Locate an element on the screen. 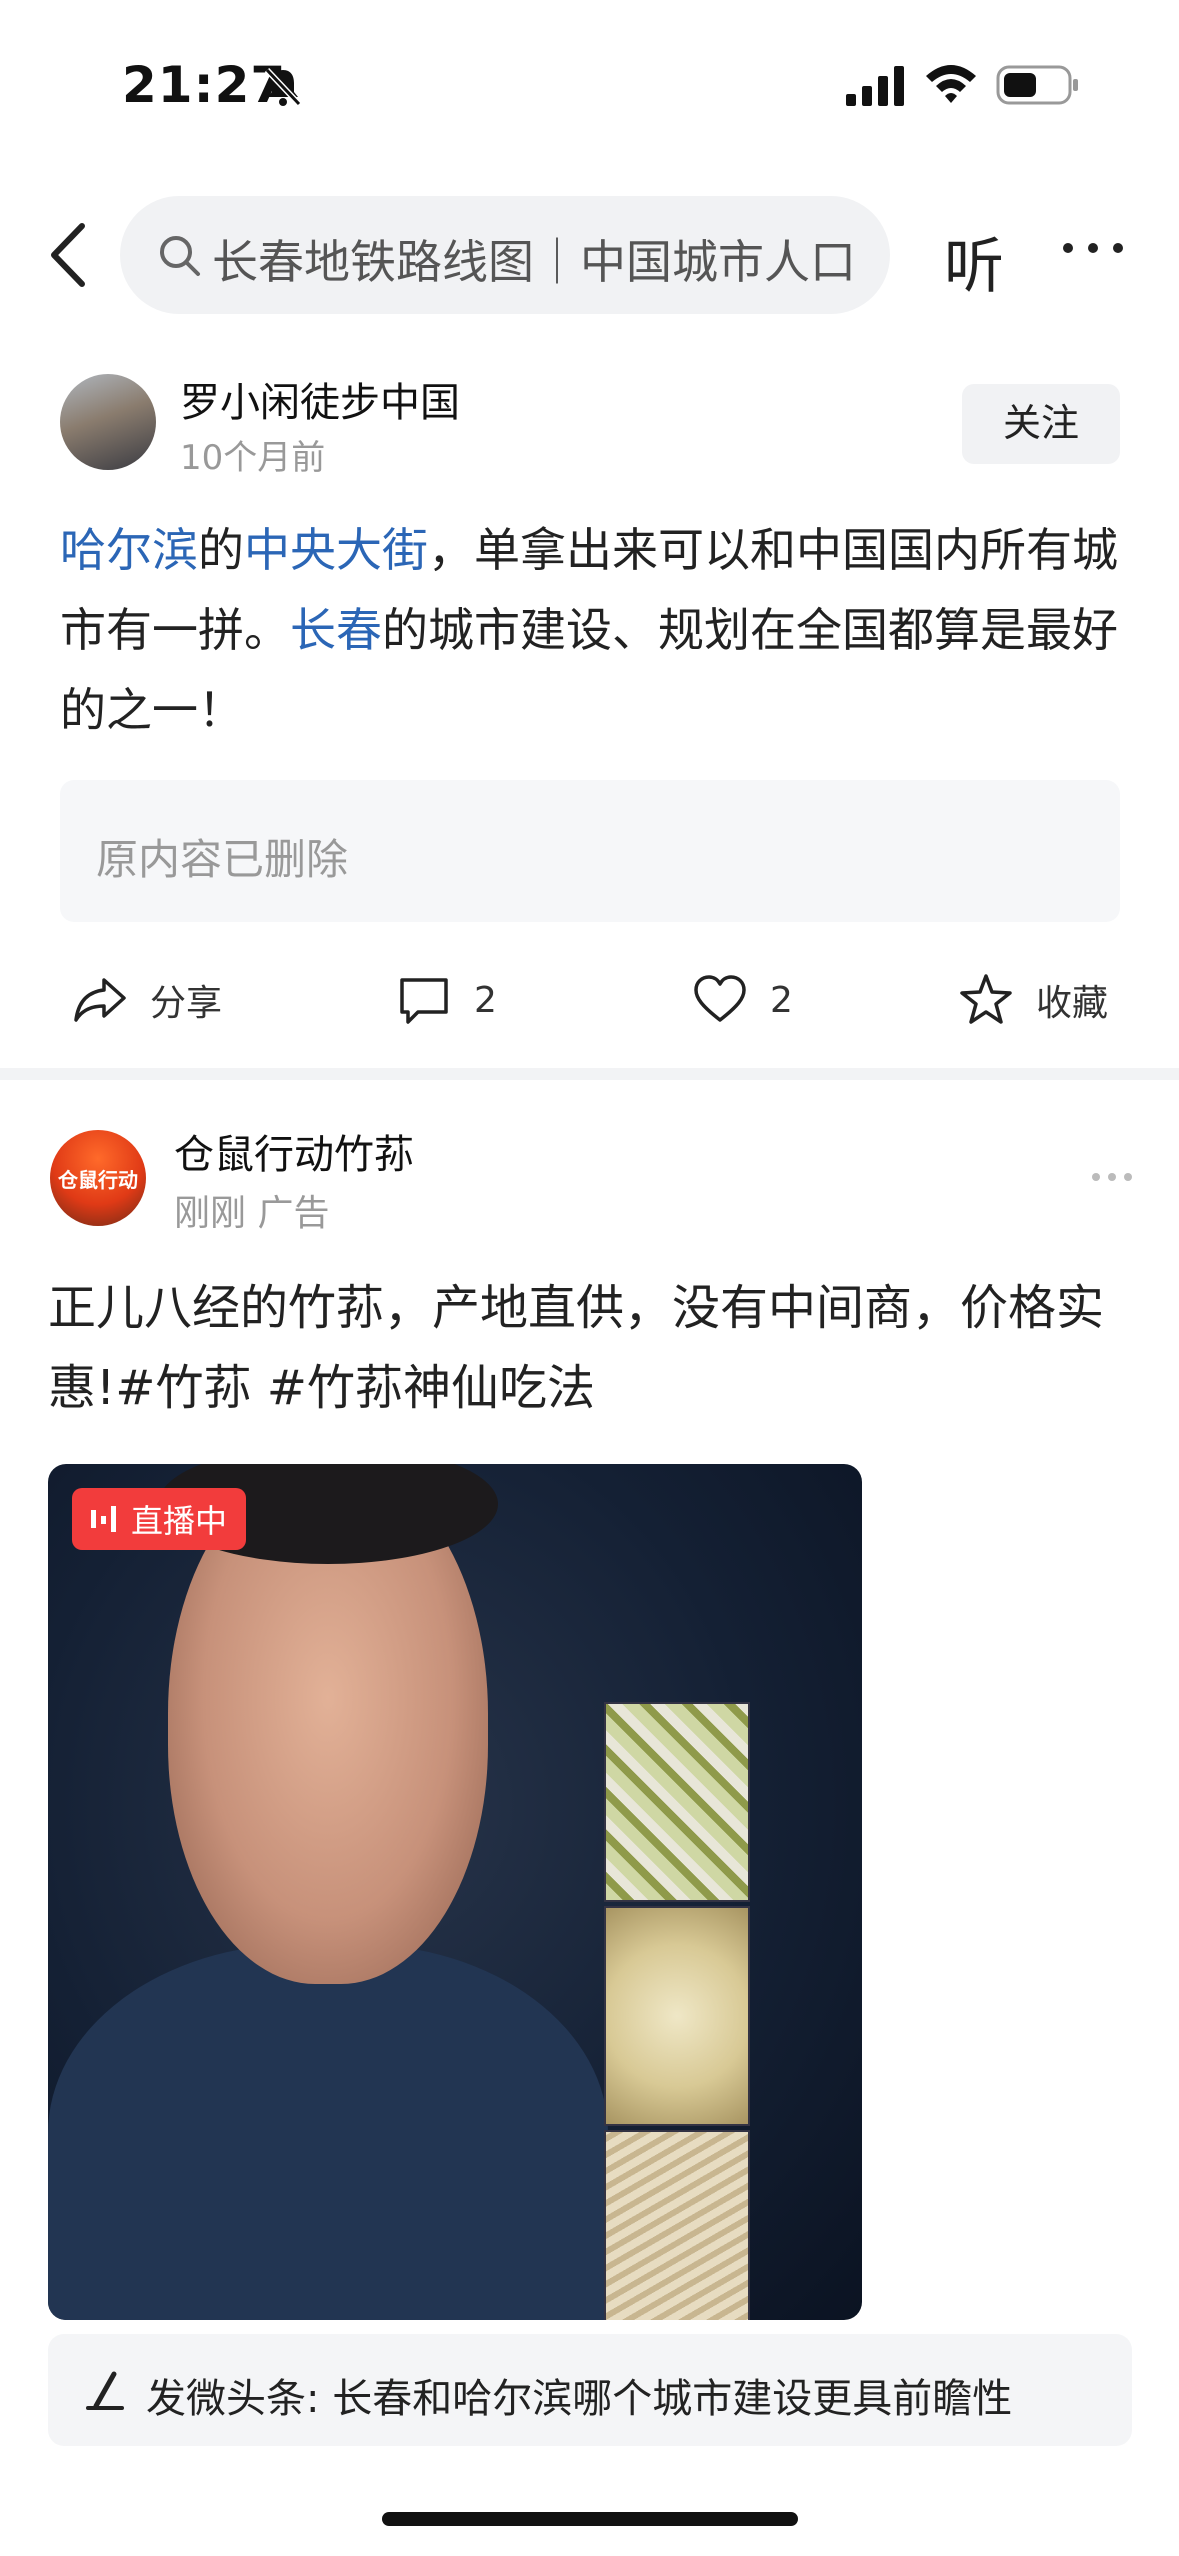  topic-link-changchun: 长春 is located at coordinates (336, 630).